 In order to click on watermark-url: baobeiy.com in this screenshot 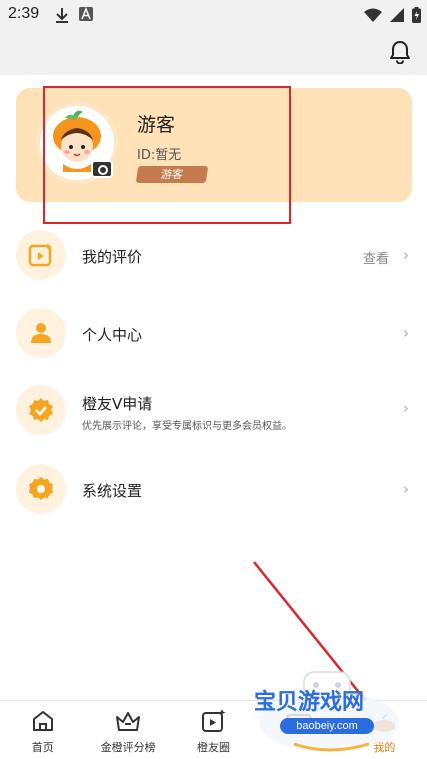, I will do `click(327, 726)`.